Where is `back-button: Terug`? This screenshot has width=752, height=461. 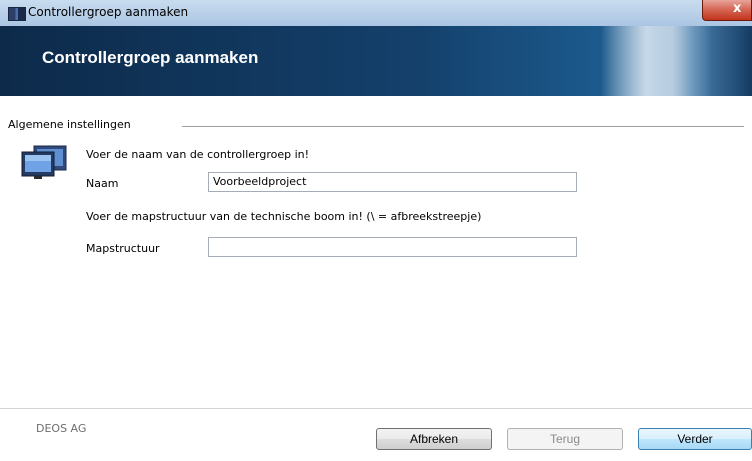 back-button: Terug is located at coordinates (565, 439).